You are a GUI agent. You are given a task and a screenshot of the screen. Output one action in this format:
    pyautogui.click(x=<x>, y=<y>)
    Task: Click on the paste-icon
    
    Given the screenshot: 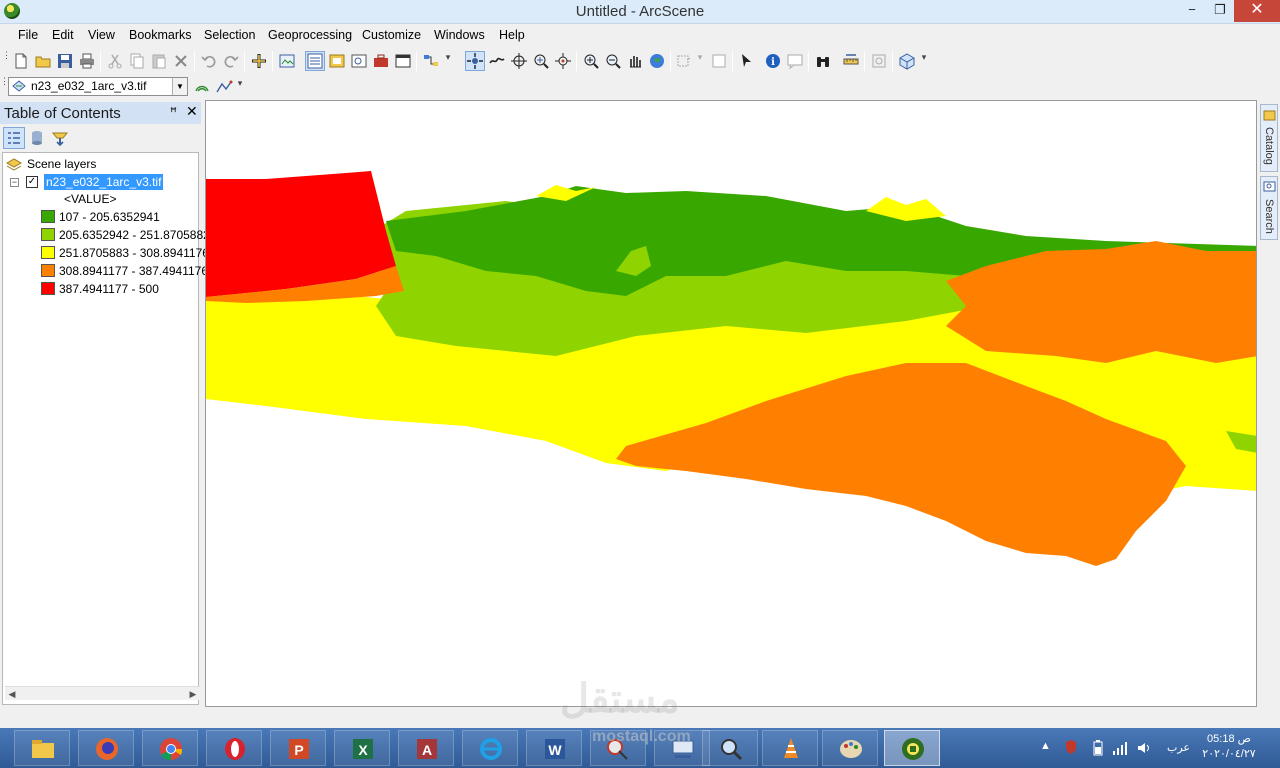 What is the action you would take?
    pyautogui.click(x=159, y=61)
    